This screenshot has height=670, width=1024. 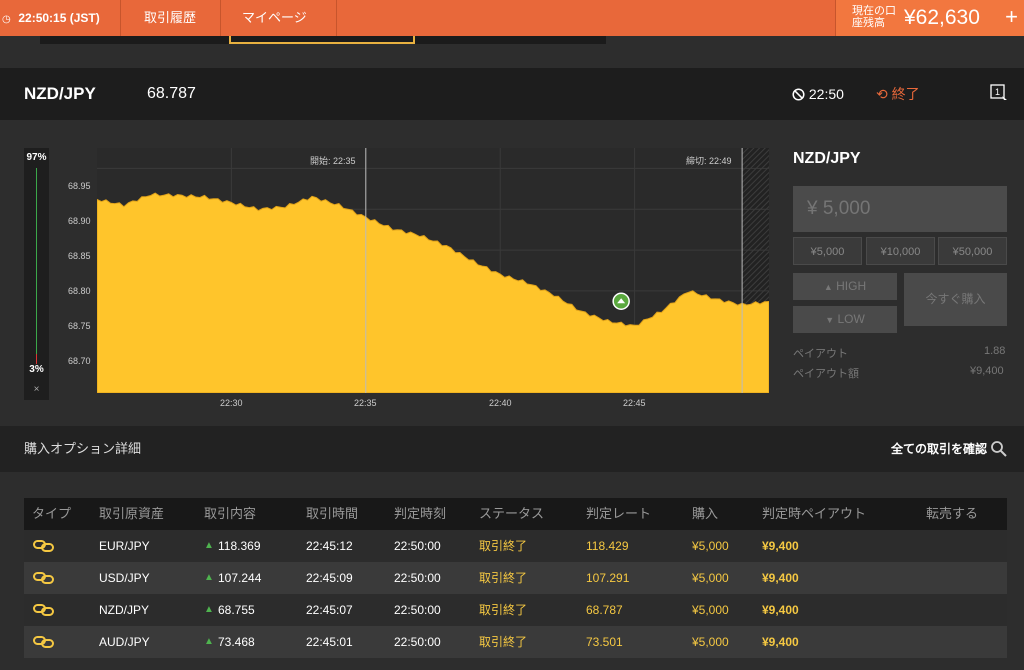 I want to click on cell-judge-rate: 68.787, so click(x=604, y=610).